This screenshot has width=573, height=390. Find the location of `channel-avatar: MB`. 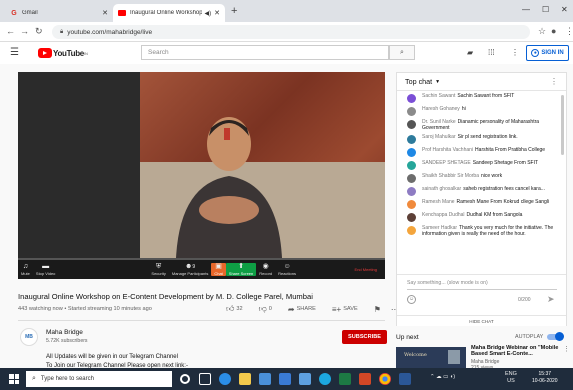

channel-avatar: MB is located at coordinates (29, 337).